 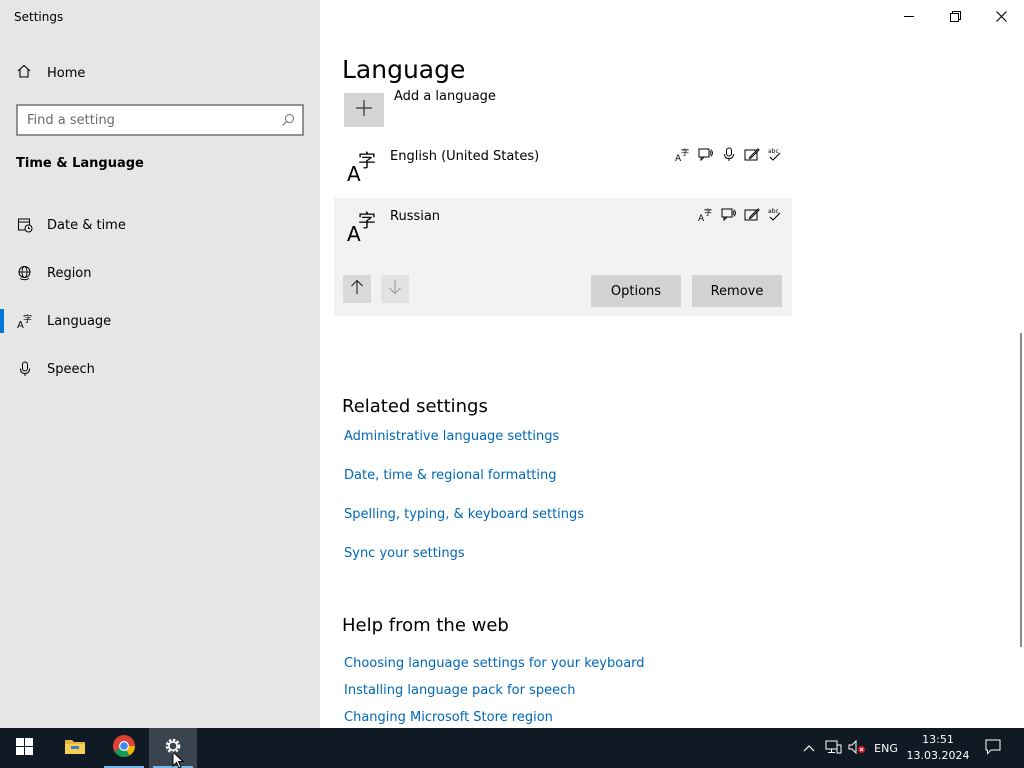 I want to click on sidebar-item-region: Region, so click(x=160, y=273).